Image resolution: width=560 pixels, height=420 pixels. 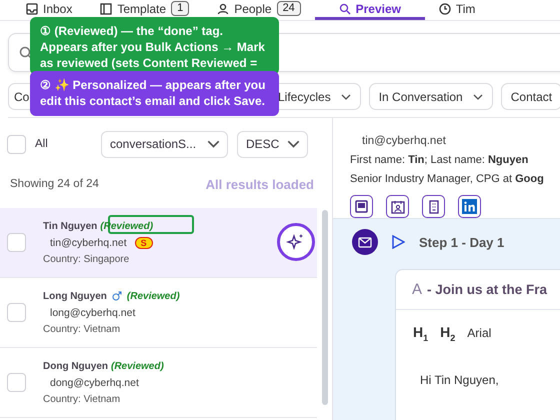 I want to click on calendar-person-icon, so click(x=397, y=207).